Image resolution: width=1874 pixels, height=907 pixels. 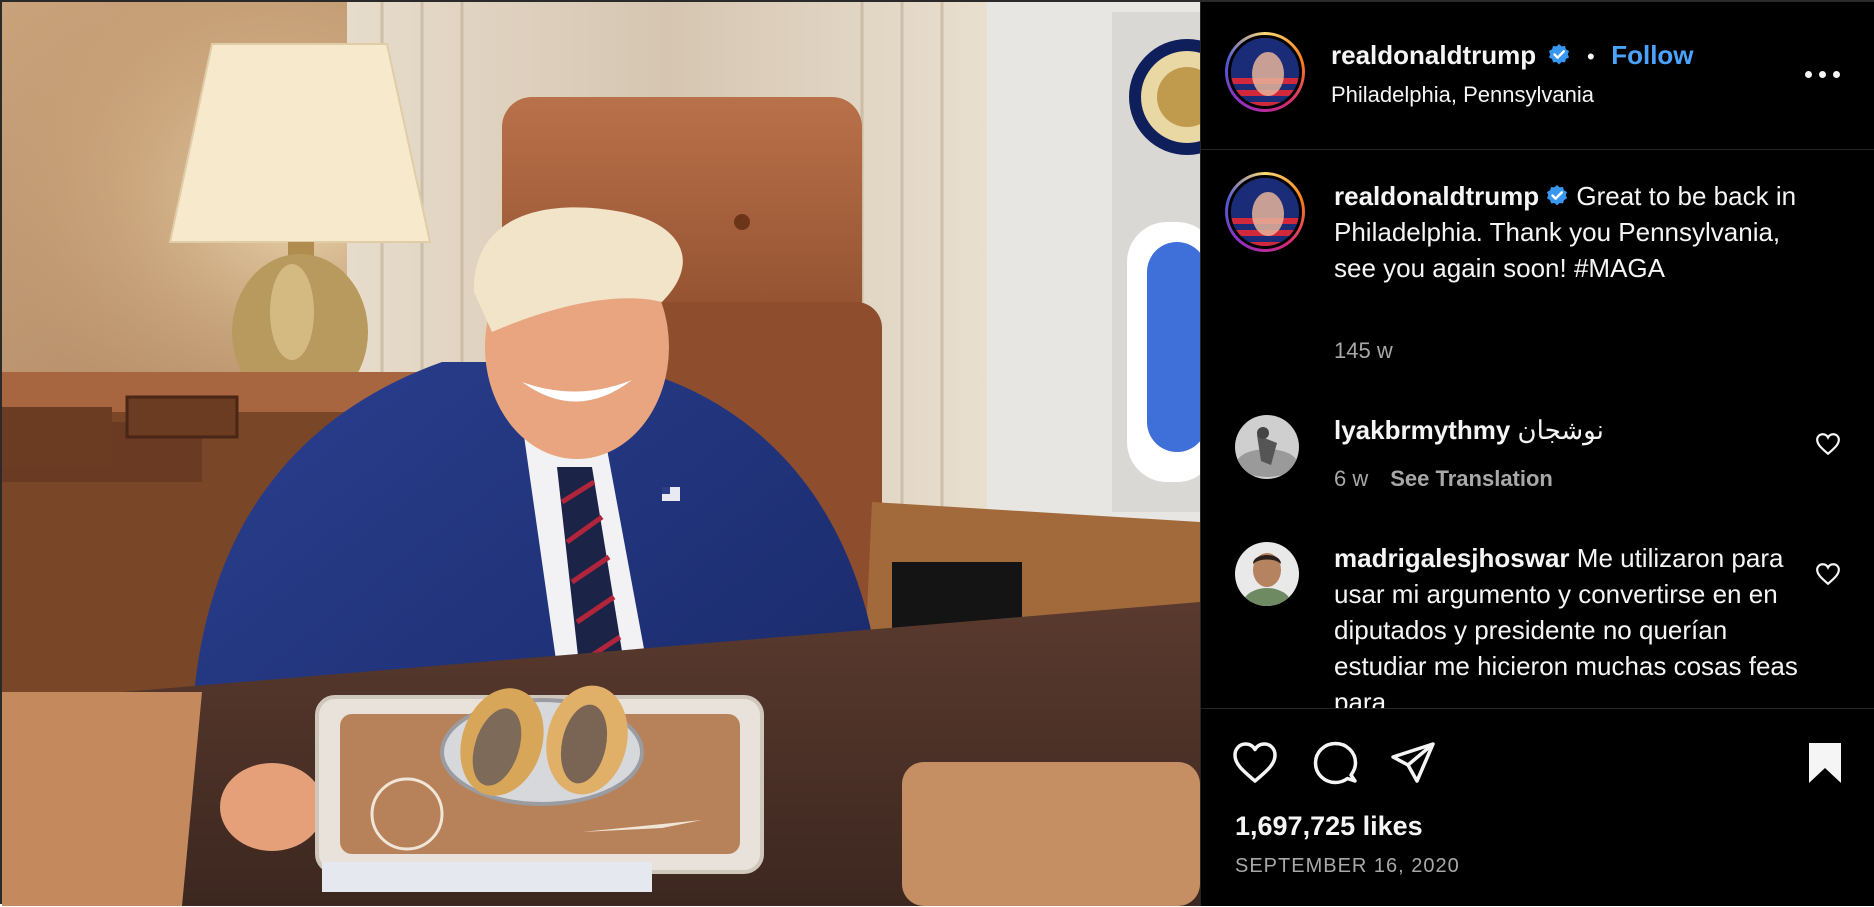 What do you see at coordinates (1825, 763) in the screenshot?
I see `bookmark-icon` at bounding box center [1825, 763].